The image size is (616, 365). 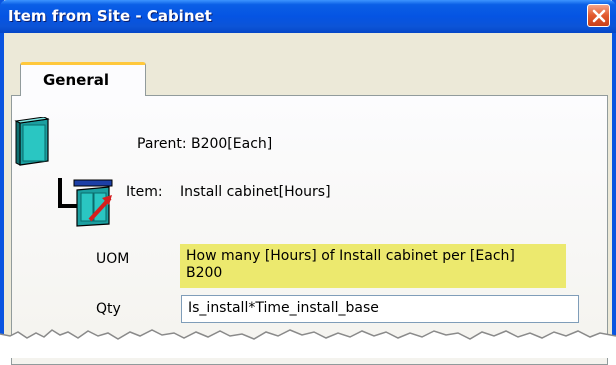 What do you see at coordinates (110, 16) in the screenshot?
I see `window-title: Item from Site - Cabinet` at bounding box center [110, 16].